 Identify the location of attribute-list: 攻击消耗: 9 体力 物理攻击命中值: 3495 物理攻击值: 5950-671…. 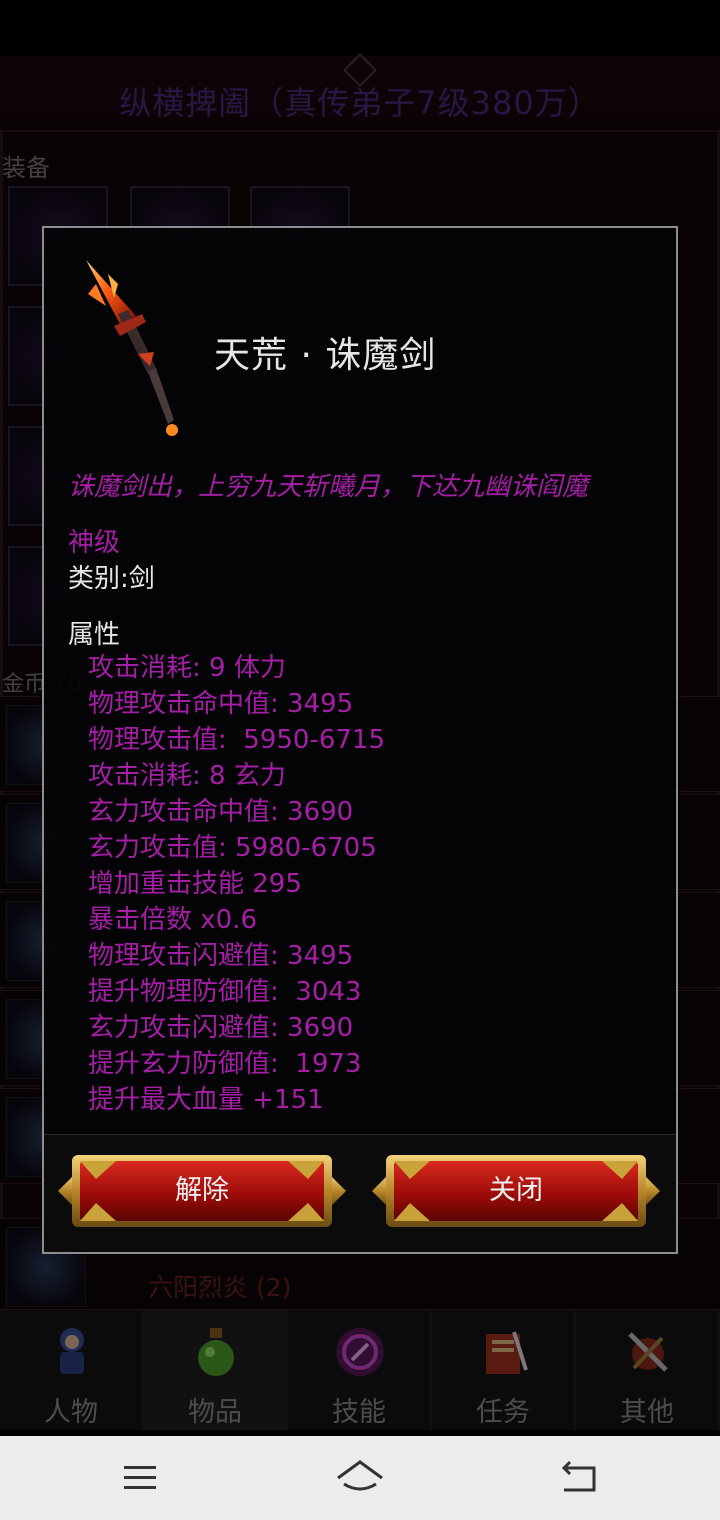
(236, 884).